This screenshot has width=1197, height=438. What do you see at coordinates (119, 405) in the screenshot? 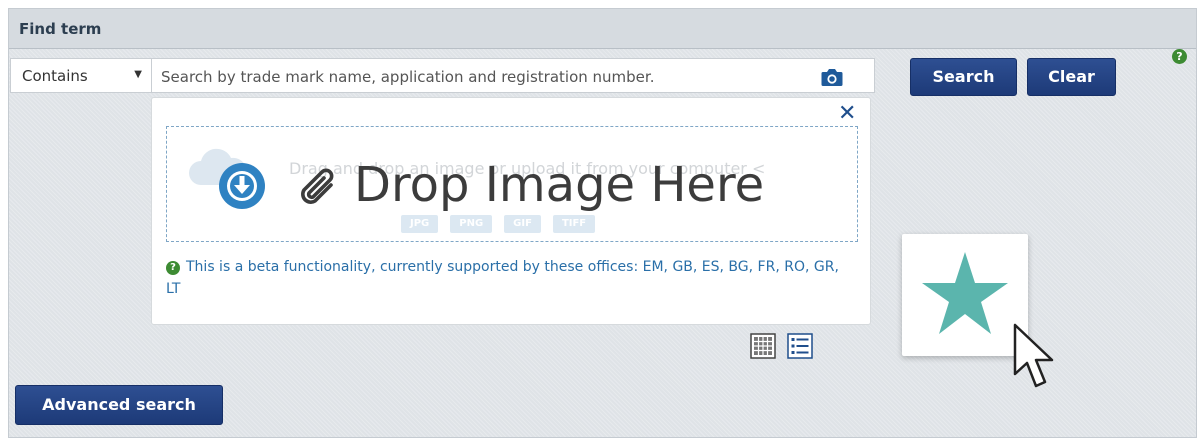
I see `advanced-search-button: Advanced search` at bounding box center [119, 405].